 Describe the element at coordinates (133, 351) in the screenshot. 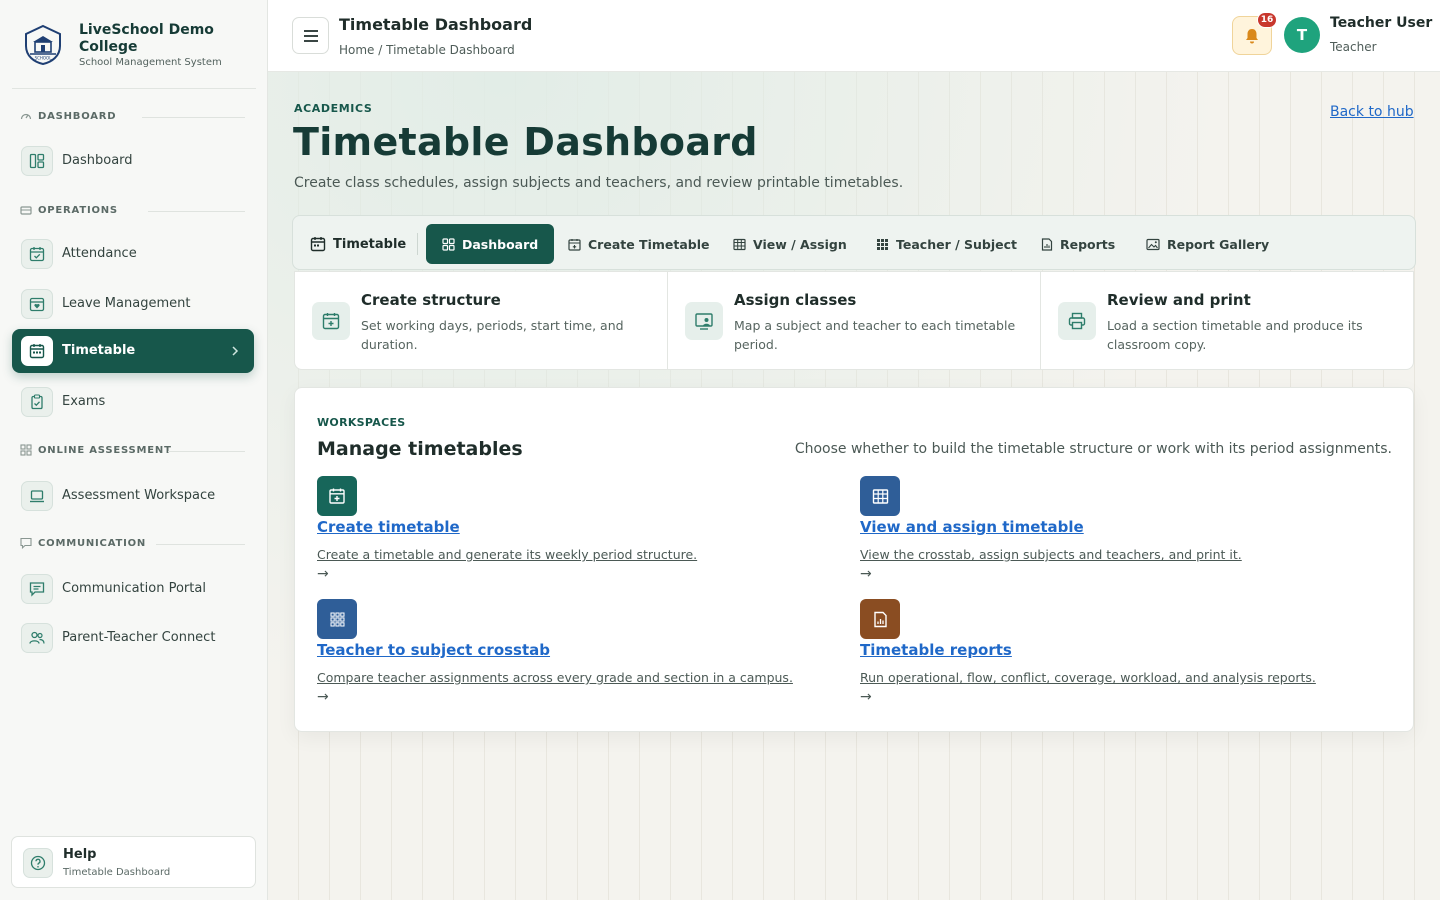

I see `sidebar-item-timetable: Timetable` at that location.